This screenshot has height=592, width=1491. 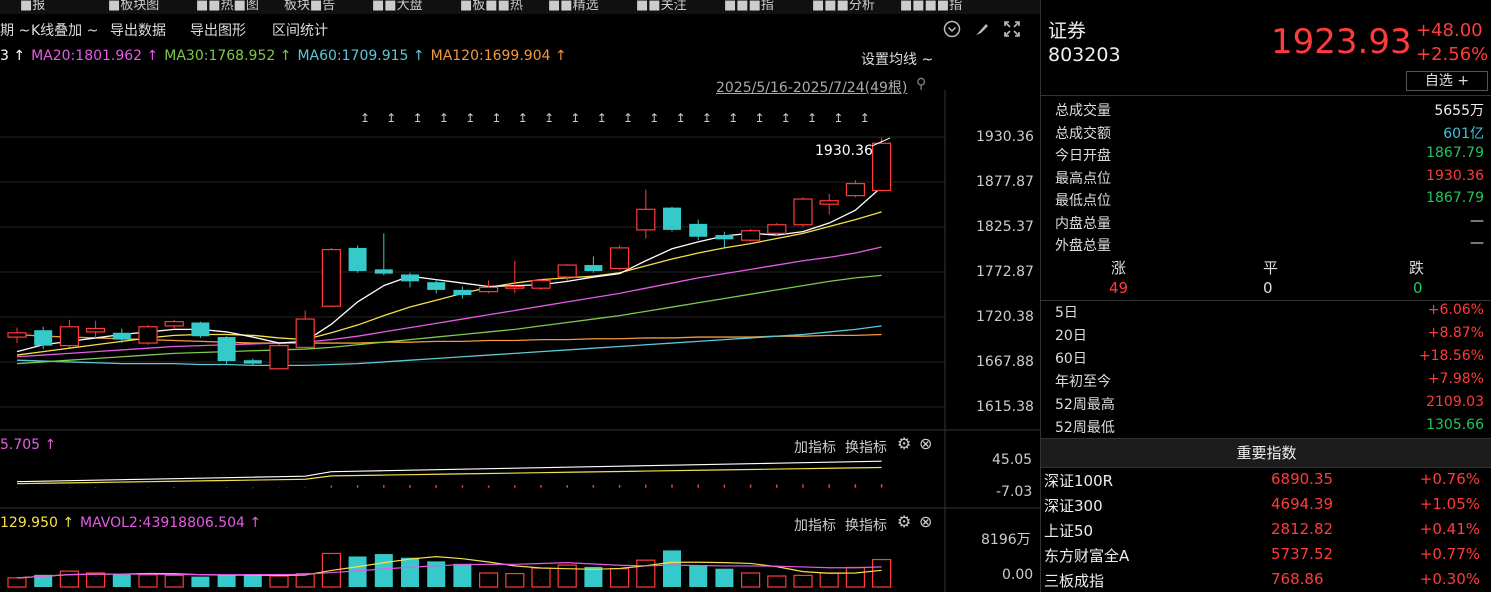 I want to click on stat-label: 今日开盘, so click(x=1083, y=156).